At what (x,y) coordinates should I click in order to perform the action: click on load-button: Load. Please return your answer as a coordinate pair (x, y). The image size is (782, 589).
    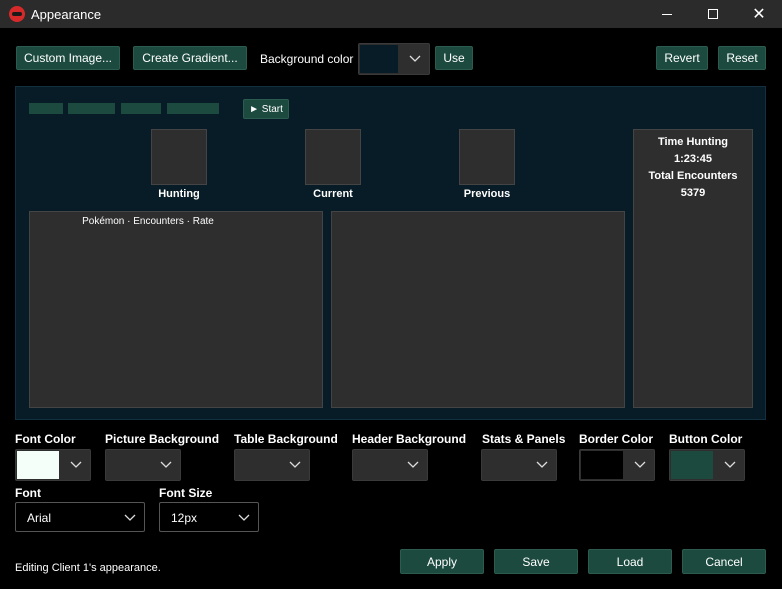
    Looking at the image, I should click on (630, 561).